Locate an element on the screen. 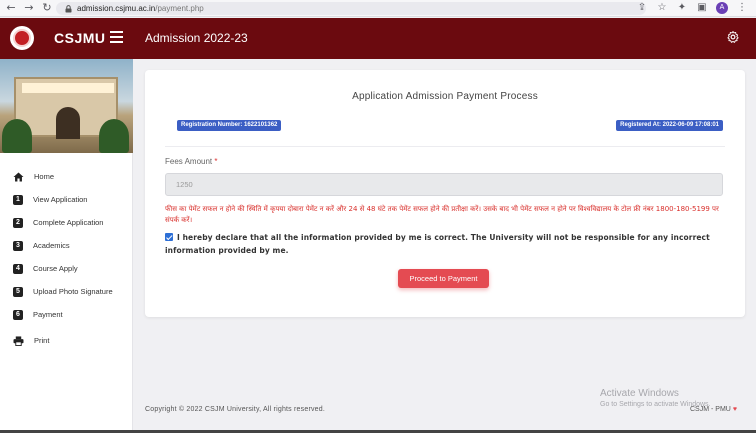  sidebar-item-course-apply: 4 Course Apply is located at coordinates (66, 268).